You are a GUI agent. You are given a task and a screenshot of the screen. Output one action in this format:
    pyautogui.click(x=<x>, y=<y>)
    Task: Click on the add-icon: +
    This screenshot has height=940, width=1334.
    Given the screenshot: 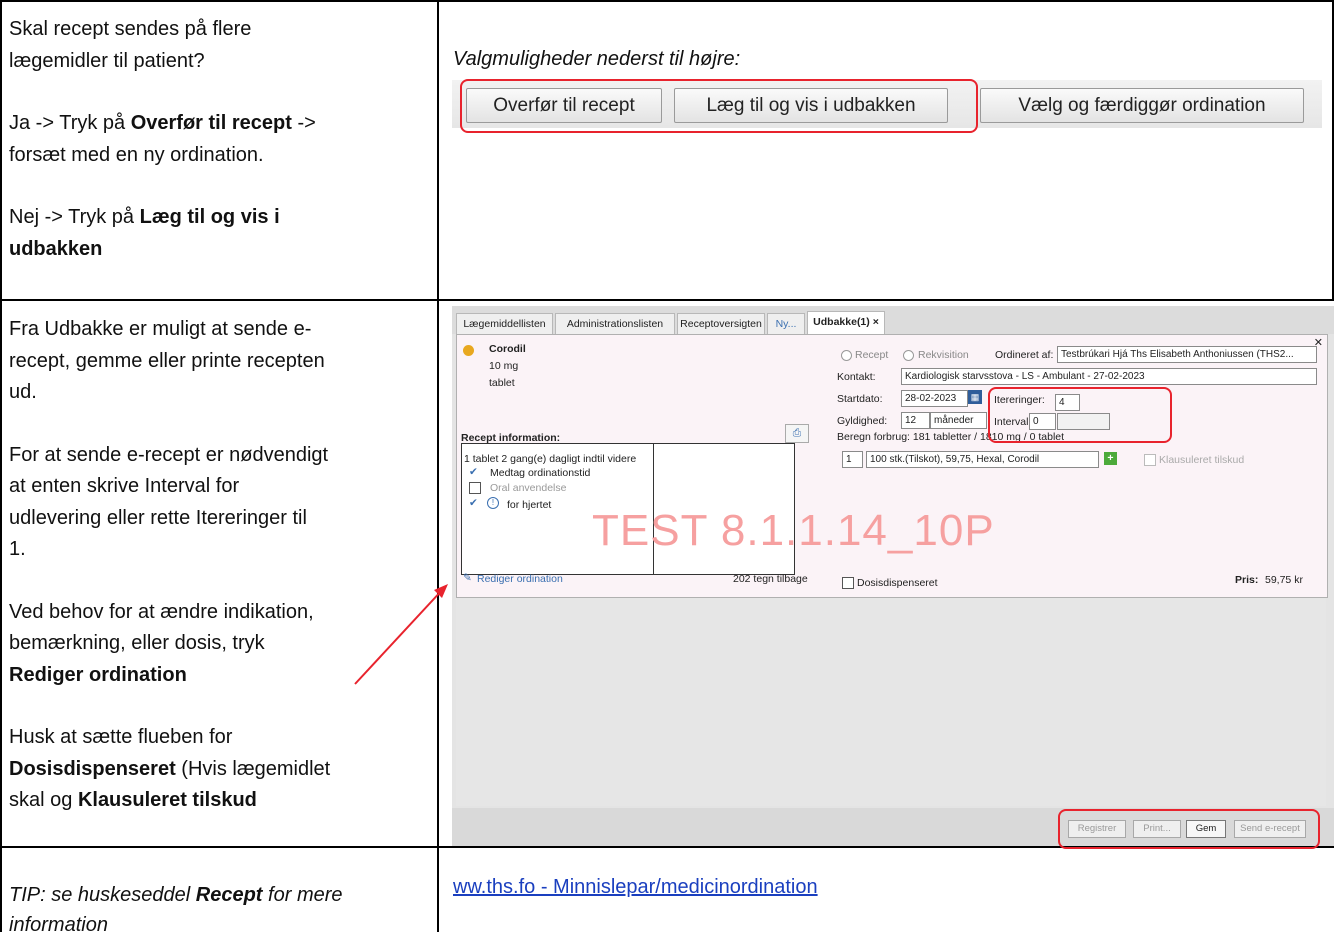 What is the action you would take?
    pyautogui.click(x=1110, y=458)
    